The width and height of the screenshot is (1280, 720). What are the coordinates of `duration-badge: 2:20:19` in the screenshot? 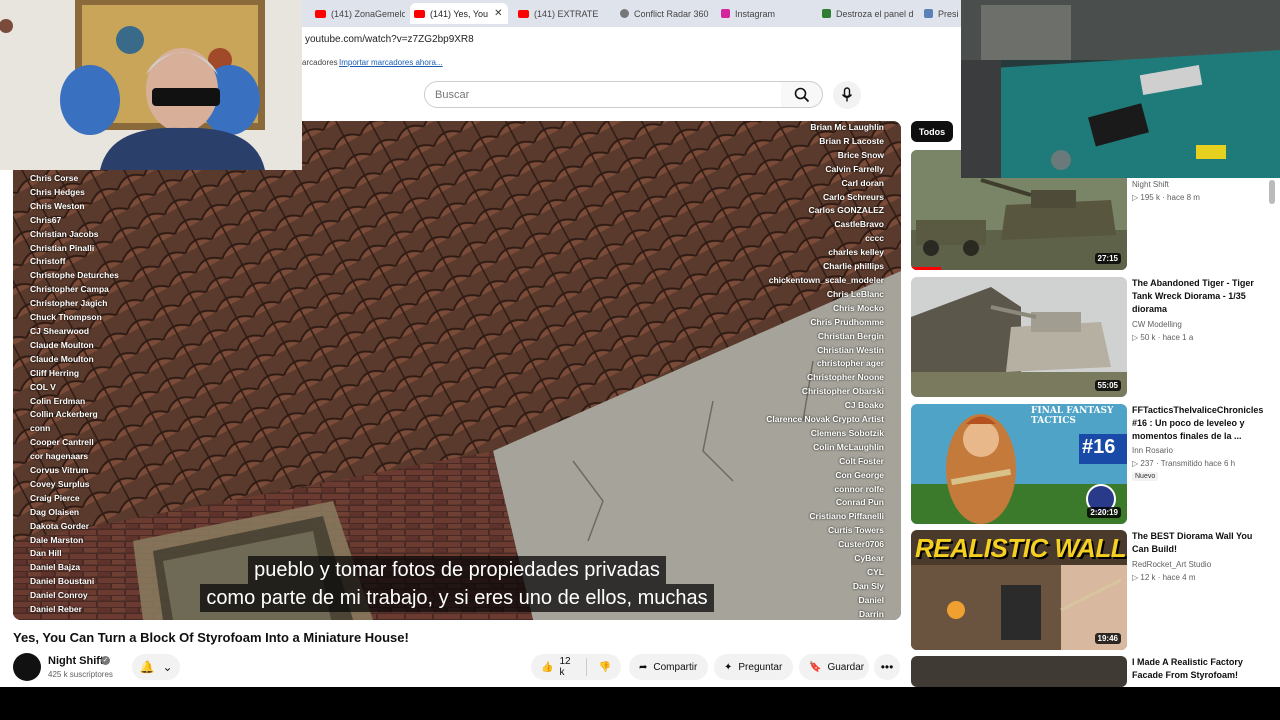 It's located at (1104, 512).